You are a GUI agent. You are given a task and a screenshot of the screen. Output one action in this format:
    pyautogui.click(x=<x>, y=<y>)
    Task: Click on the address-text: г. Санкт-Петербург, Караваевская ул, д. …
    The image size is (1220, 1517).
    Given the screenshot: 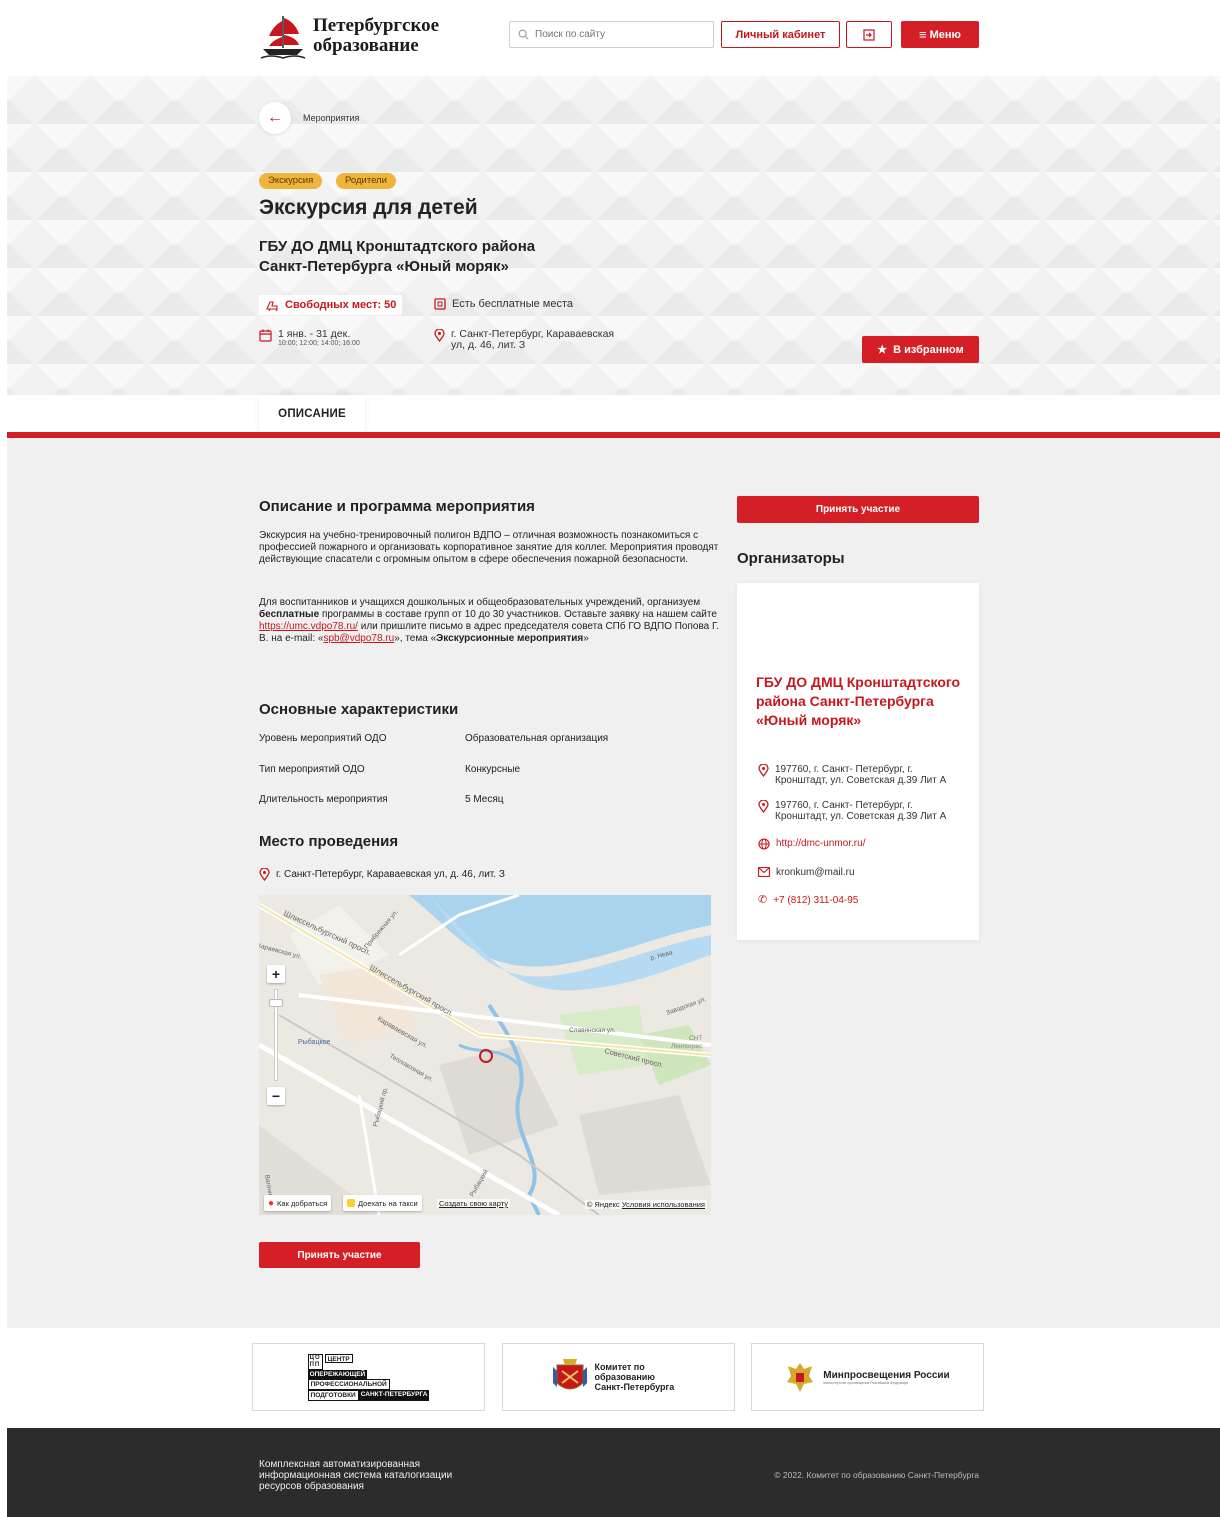 What is the action you would take?
    pyautogui.click(x=533, y=339)
    